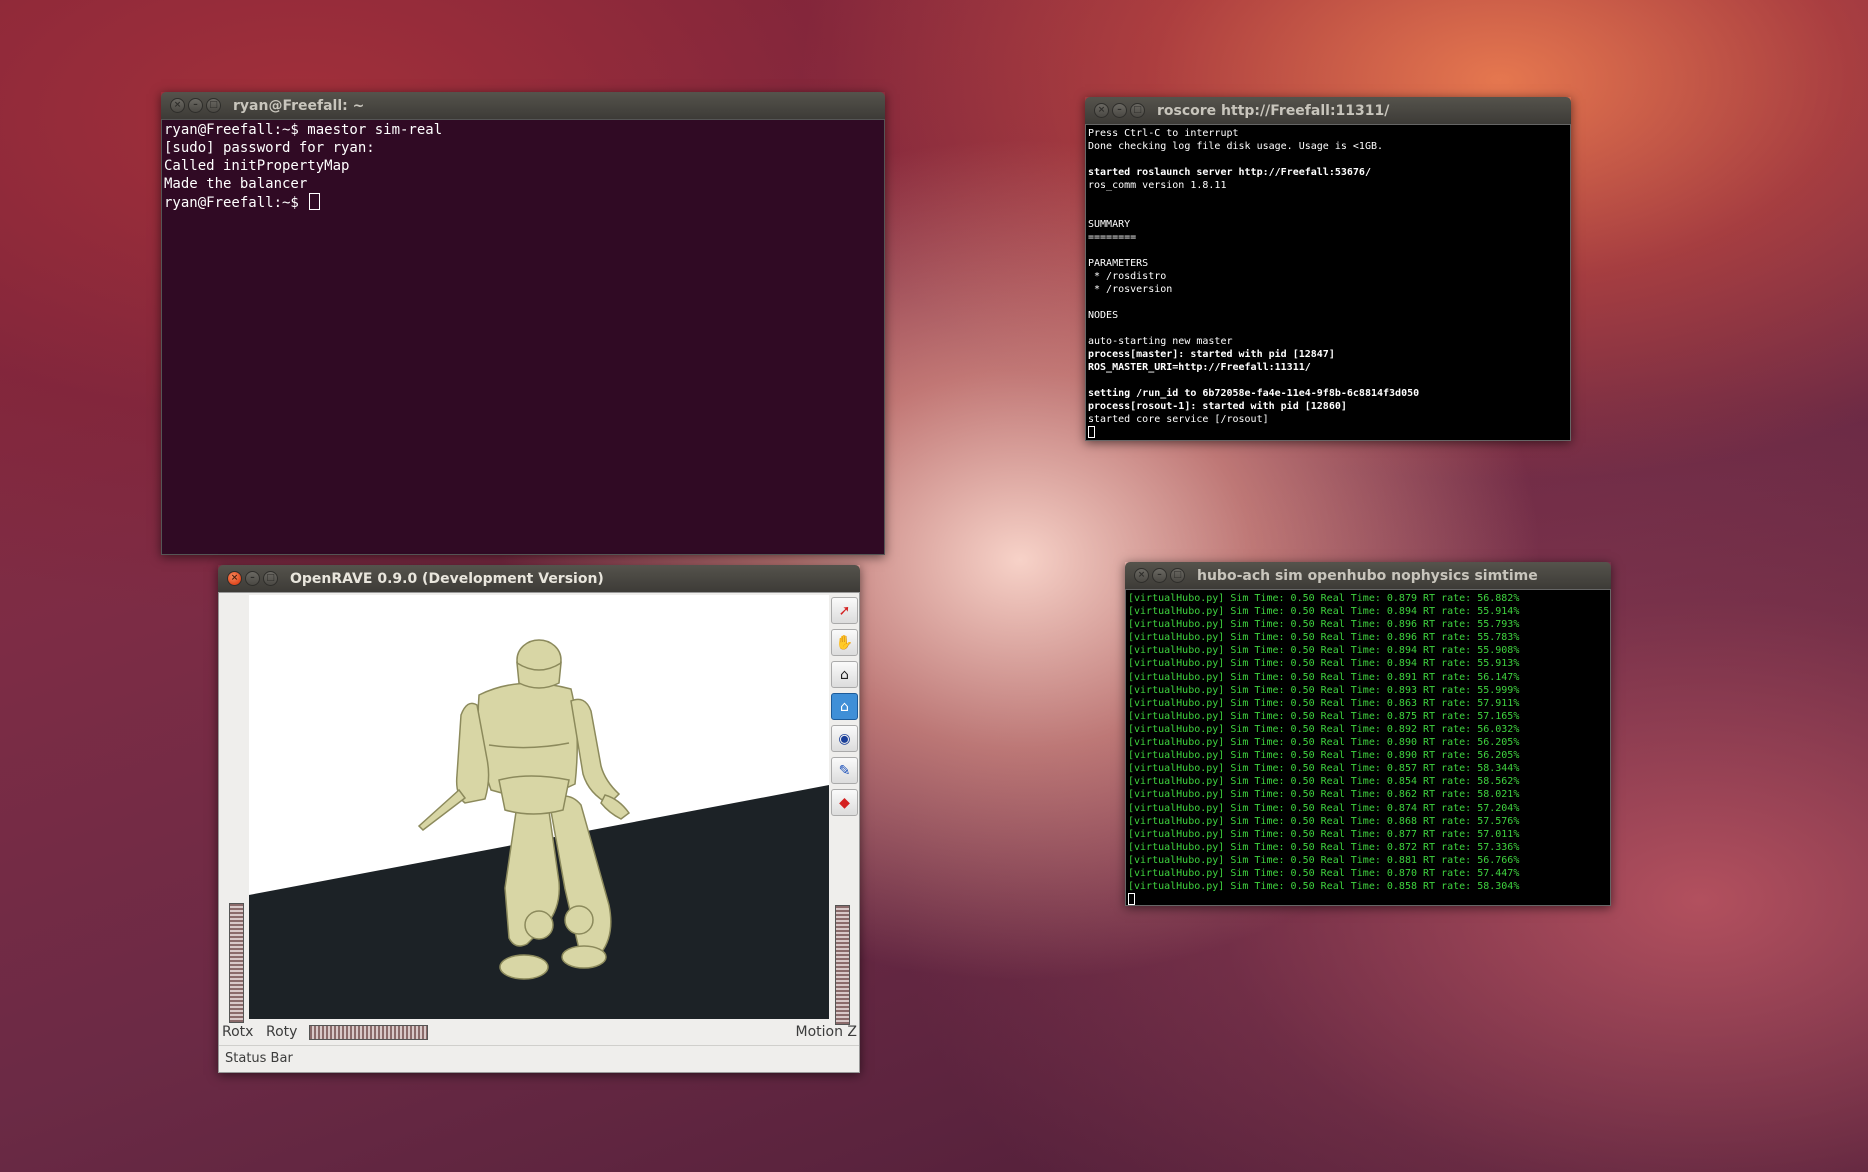 The width and height of the screenshot is (1868, 1172). What do you see at coordinates (269, 148) in the screenshot?
I see `terminal-line: [sudo] password for ryan:` at bounding box center [269, 148].